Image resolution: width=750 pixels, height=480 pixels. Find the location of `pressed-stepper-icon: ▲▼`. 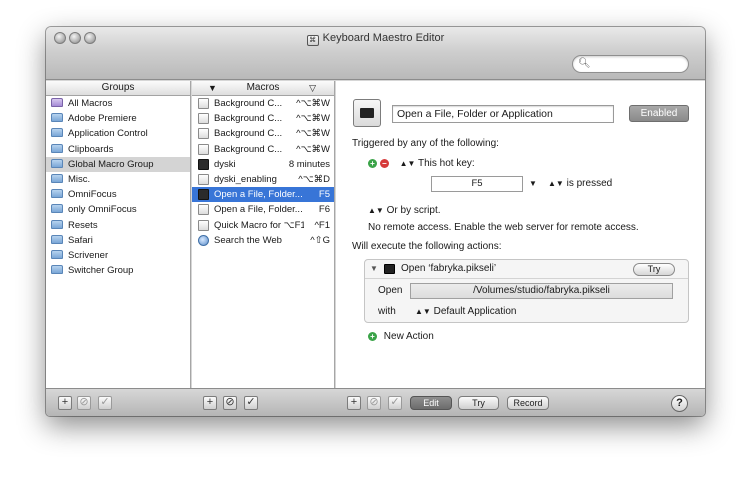

pressed-stepper-icon: ▲▼ is located at coordinates (556, 183).